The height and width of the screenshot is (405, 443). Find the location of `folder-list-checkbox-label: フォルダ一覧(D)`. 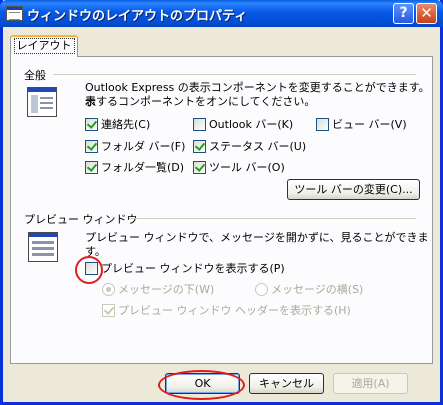

folder-list-checkbox-label: フォルダ一覧(D) is located at coordinates (143, 167).